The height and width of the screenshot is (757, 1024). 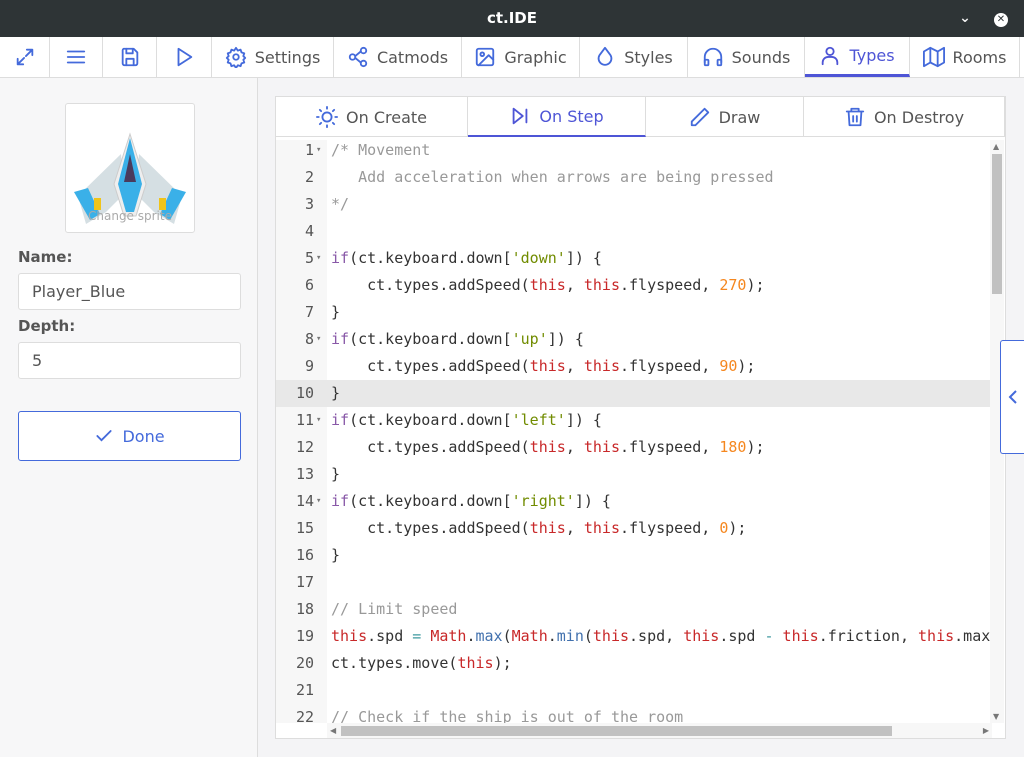 I want to click on toolbar-tab-catmods: Catmods, so click(x=398, y=57).